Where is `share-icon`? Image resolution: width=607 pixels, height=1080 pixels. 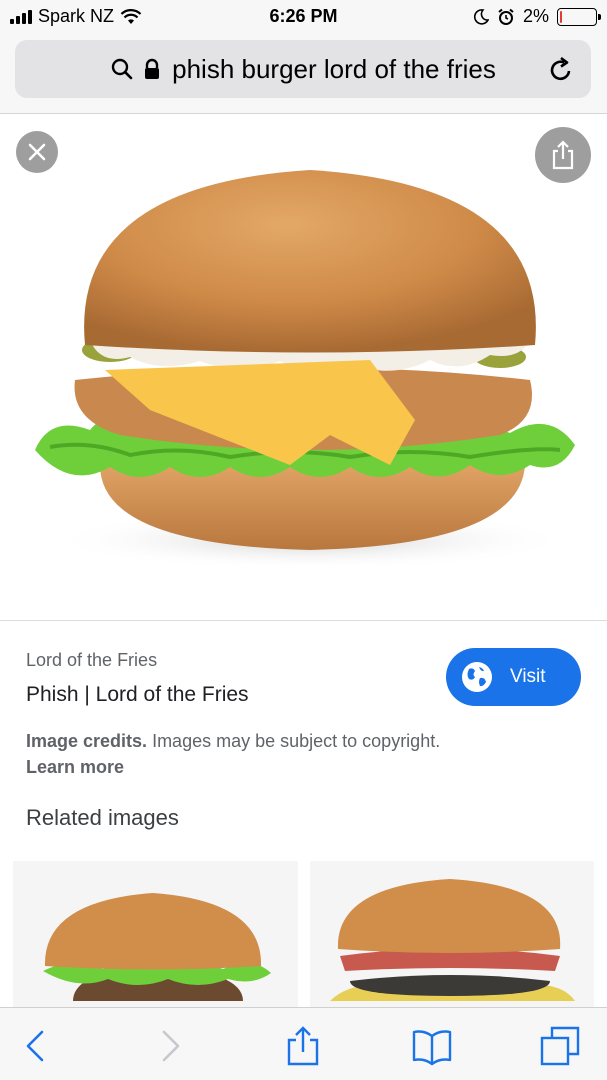
share-icon is located at coordinates (303, 1046).